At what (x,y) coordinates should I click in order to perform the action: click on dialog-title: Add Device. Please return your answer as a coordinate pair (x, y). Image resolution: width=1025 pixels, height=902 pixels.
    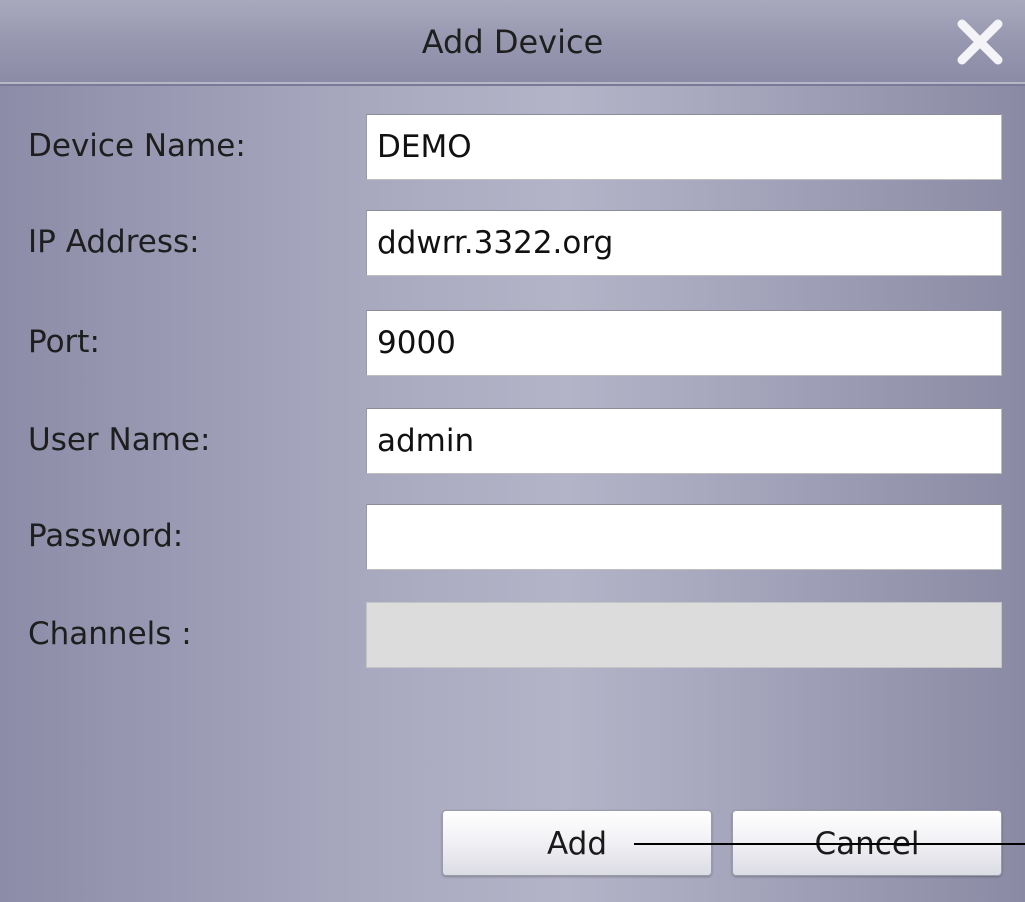
    Looking at the image, I should click on (512, 42).